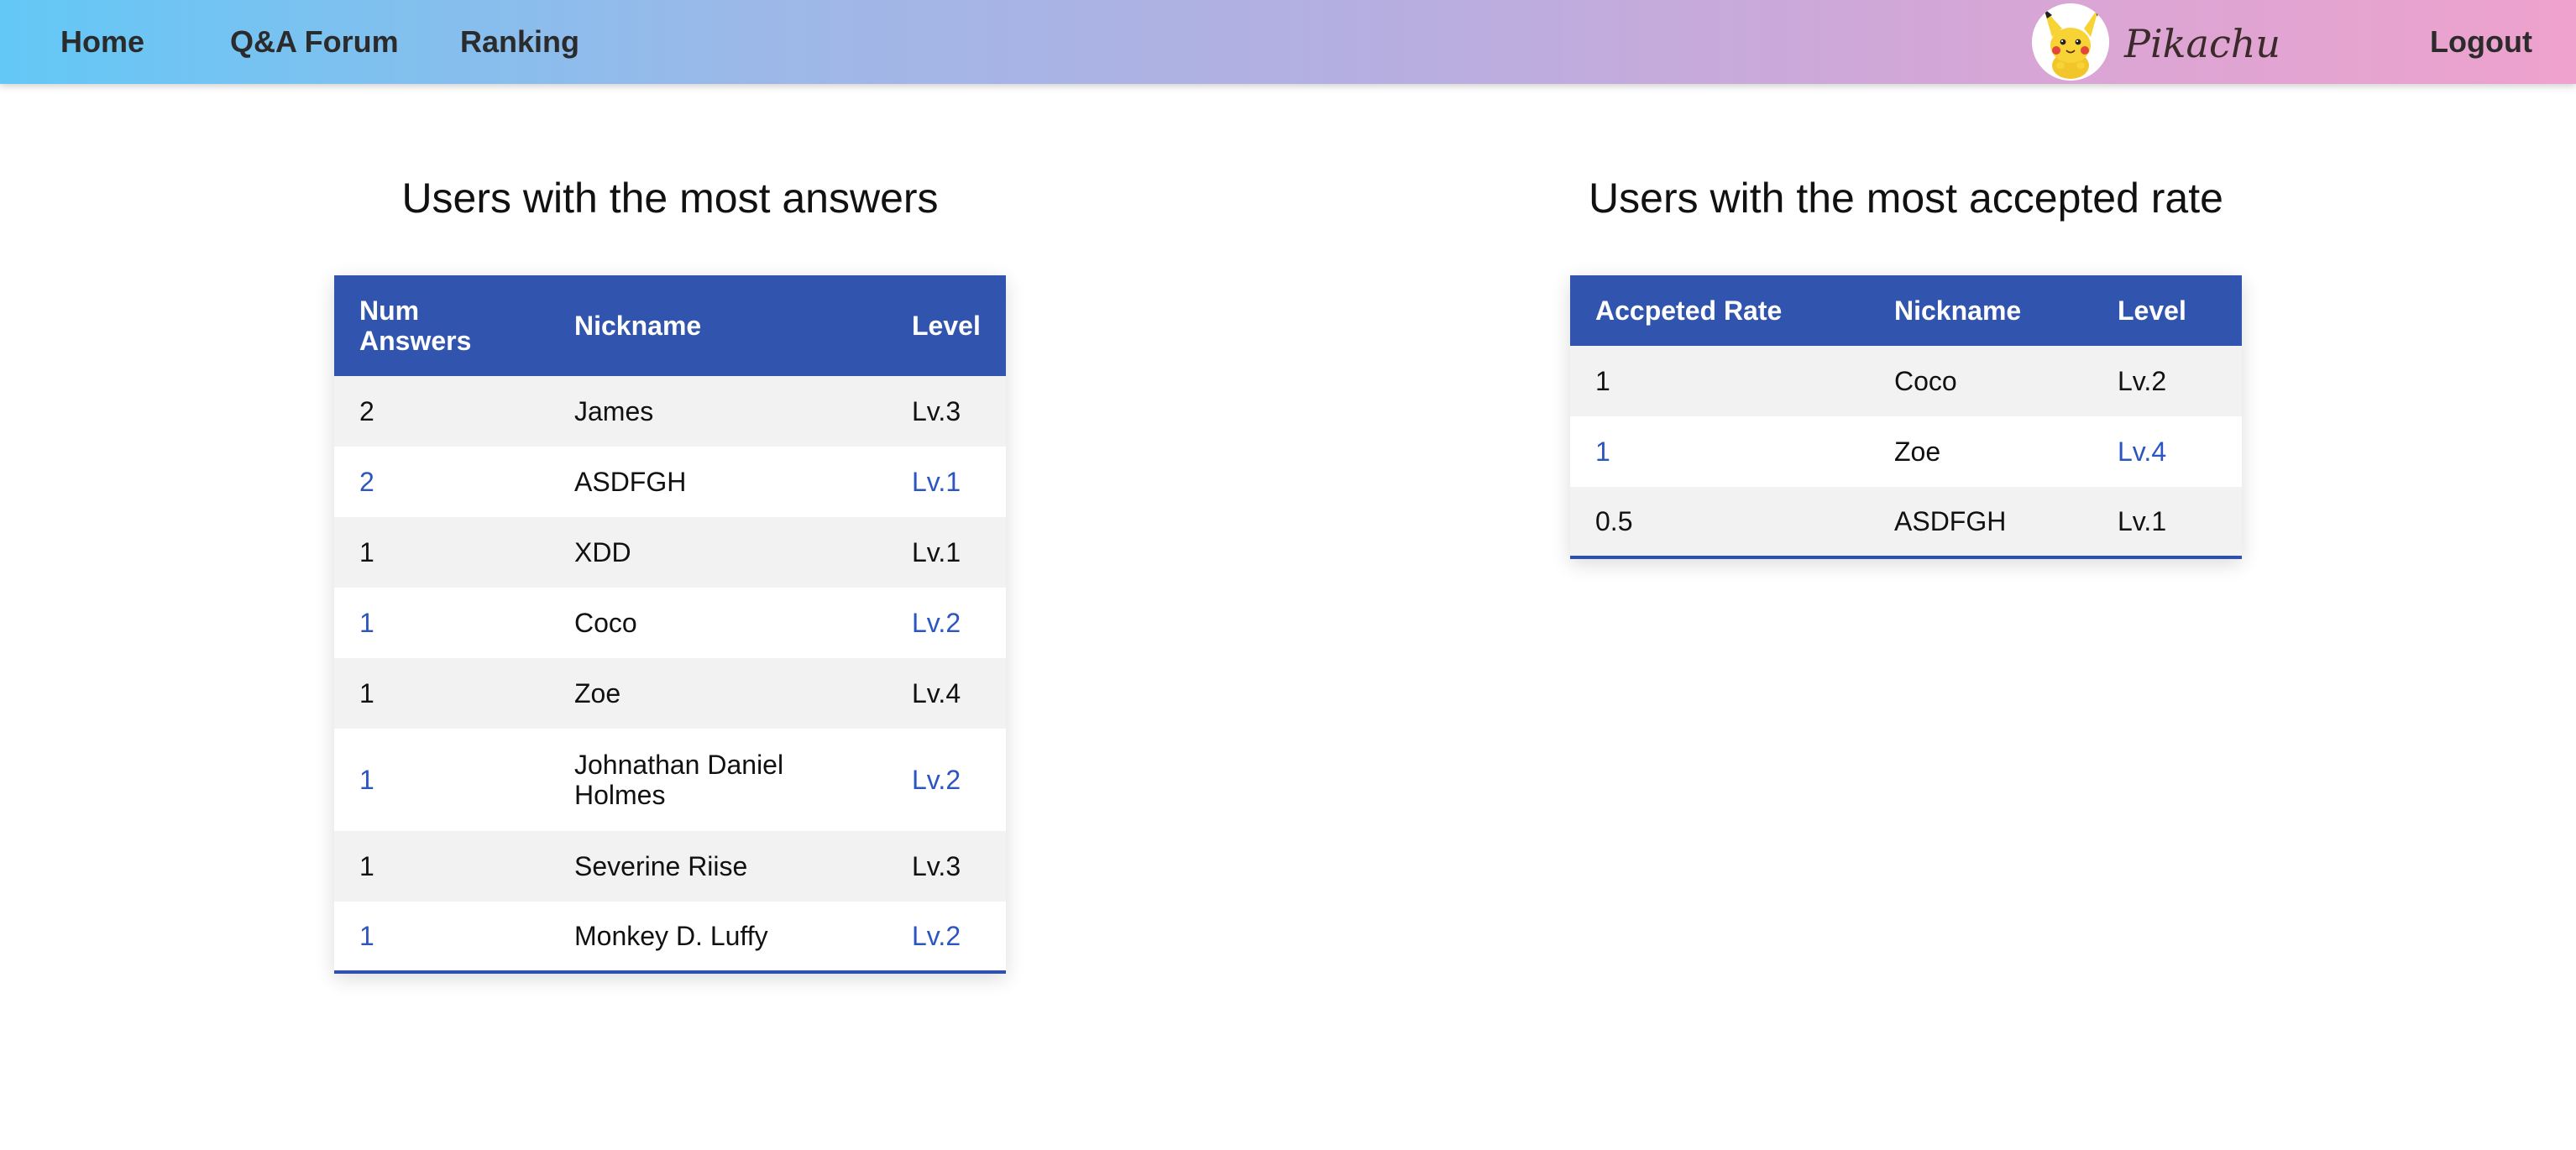 Image resolution: width=2576 pixels, height=1150 pixels. What do you see at coordinates (1288, 42) in the screenshot?
I see `top-navbar: Home Q&A Forum Ranking Pikachu Logout` at bounding box center [1288, 42].